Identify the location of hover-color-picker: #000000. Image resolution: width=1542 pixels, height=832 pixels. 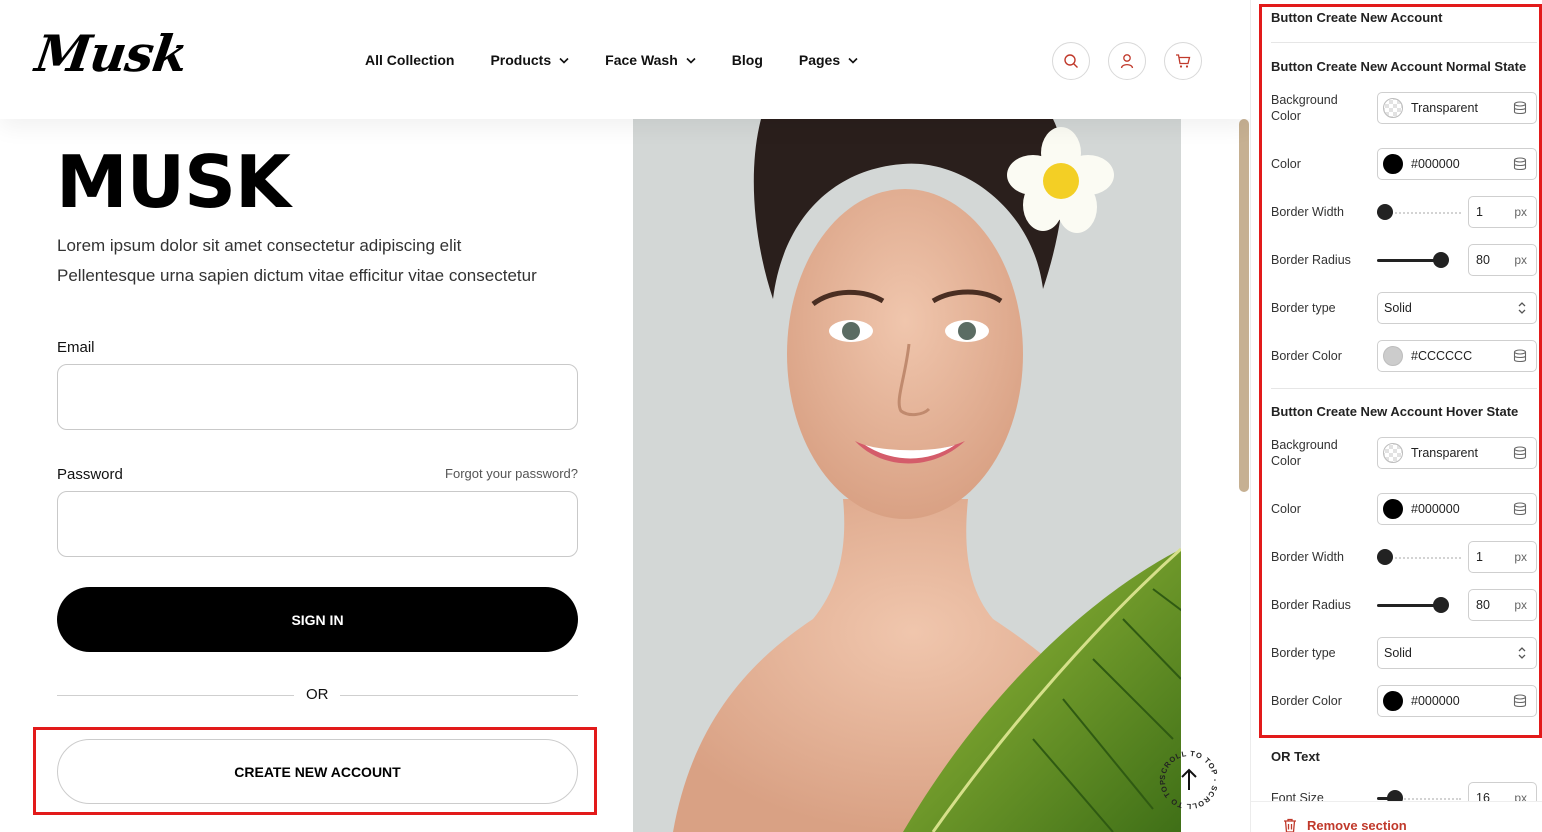
(1457, 509).